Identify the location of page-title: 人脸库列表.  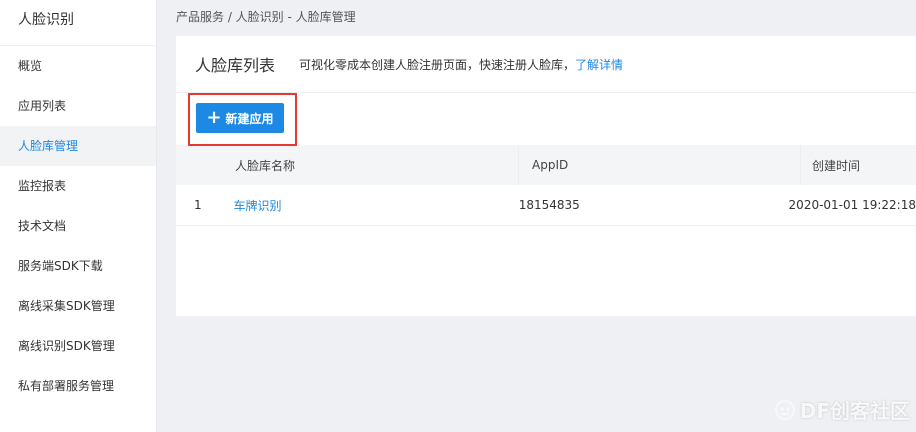
(235, 65).